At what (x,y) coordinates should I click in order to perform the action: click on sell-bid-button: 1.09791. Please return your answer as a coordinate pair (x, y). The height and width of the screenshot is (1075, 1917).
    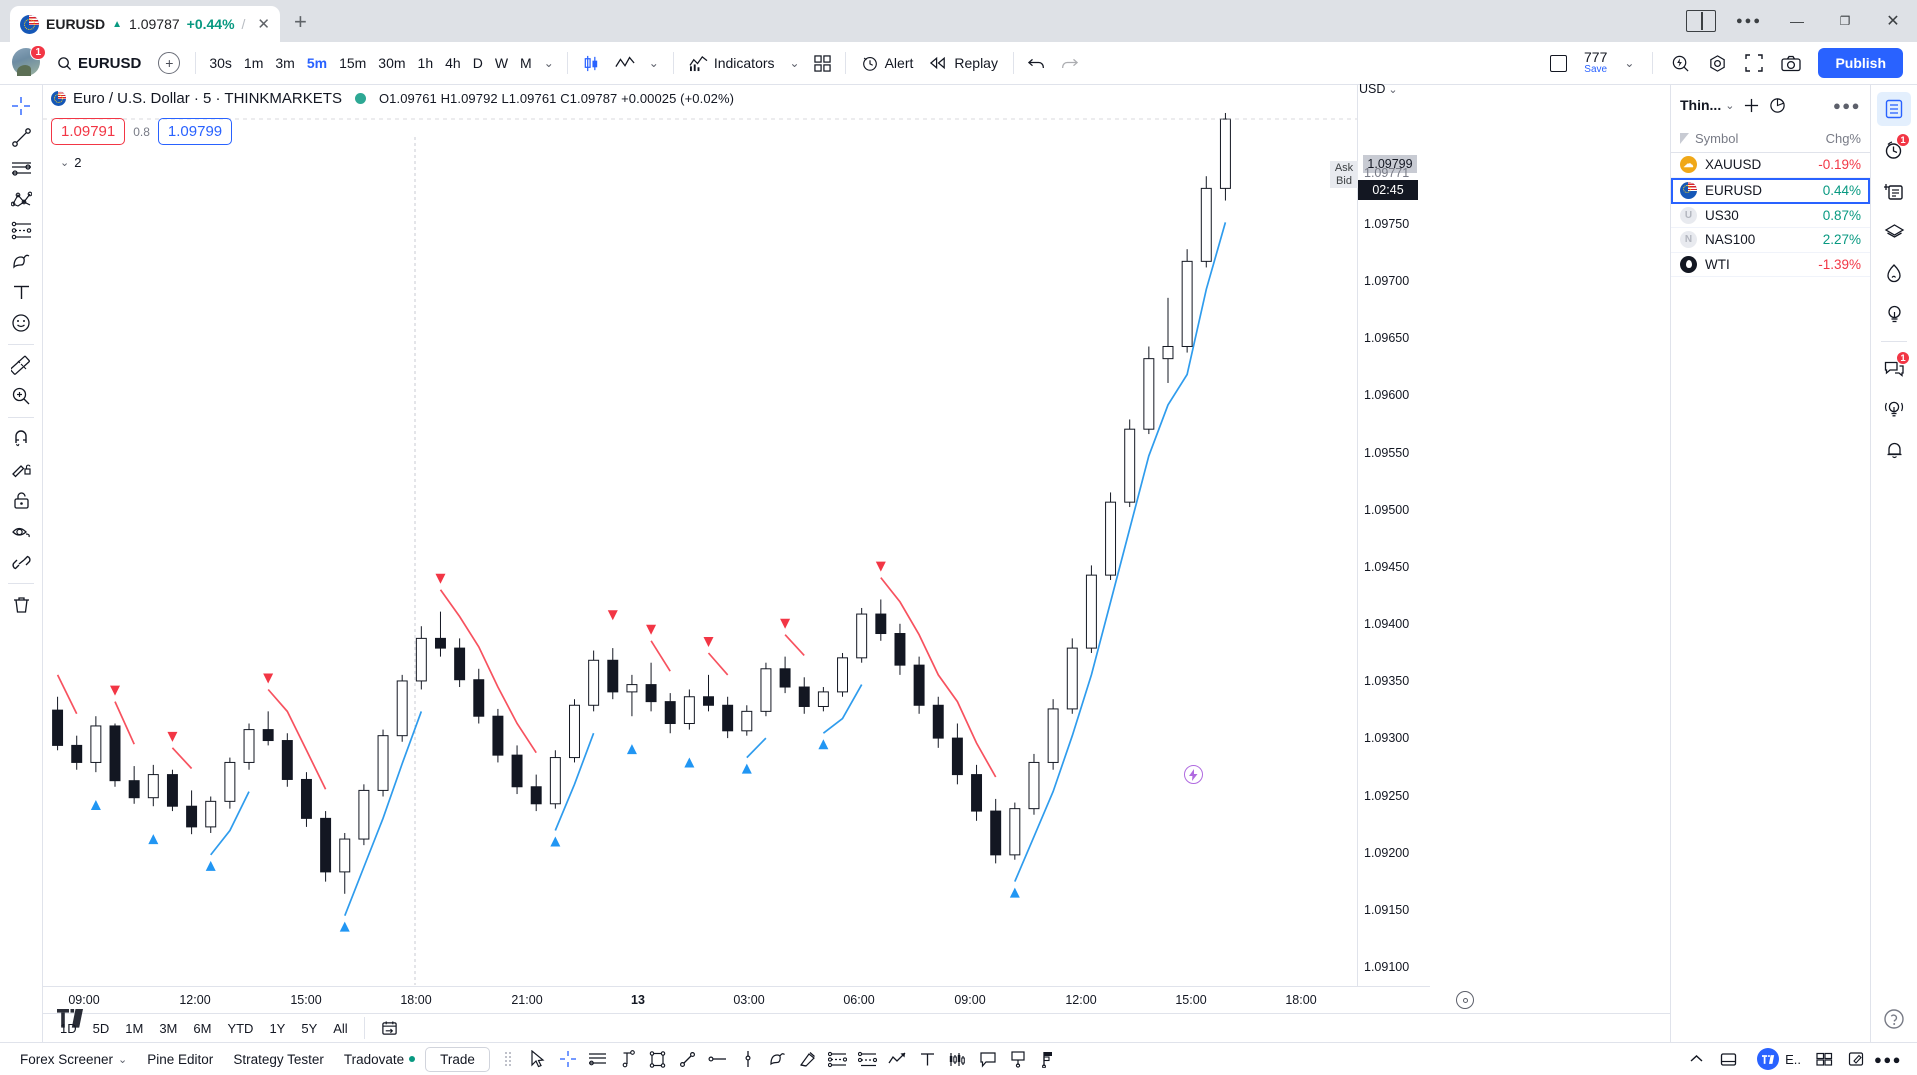
    Looking at the image, I should click on (88, 131).